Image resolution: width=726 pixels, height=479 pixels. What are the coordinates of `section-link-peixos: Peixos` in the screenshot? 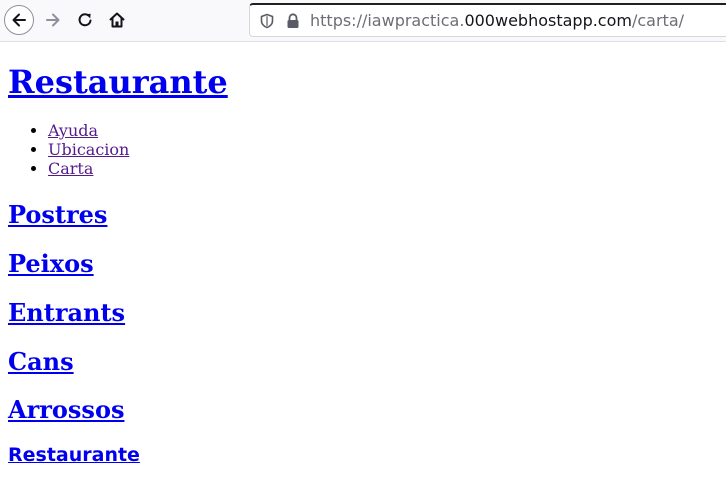 It's located at (51, 263).